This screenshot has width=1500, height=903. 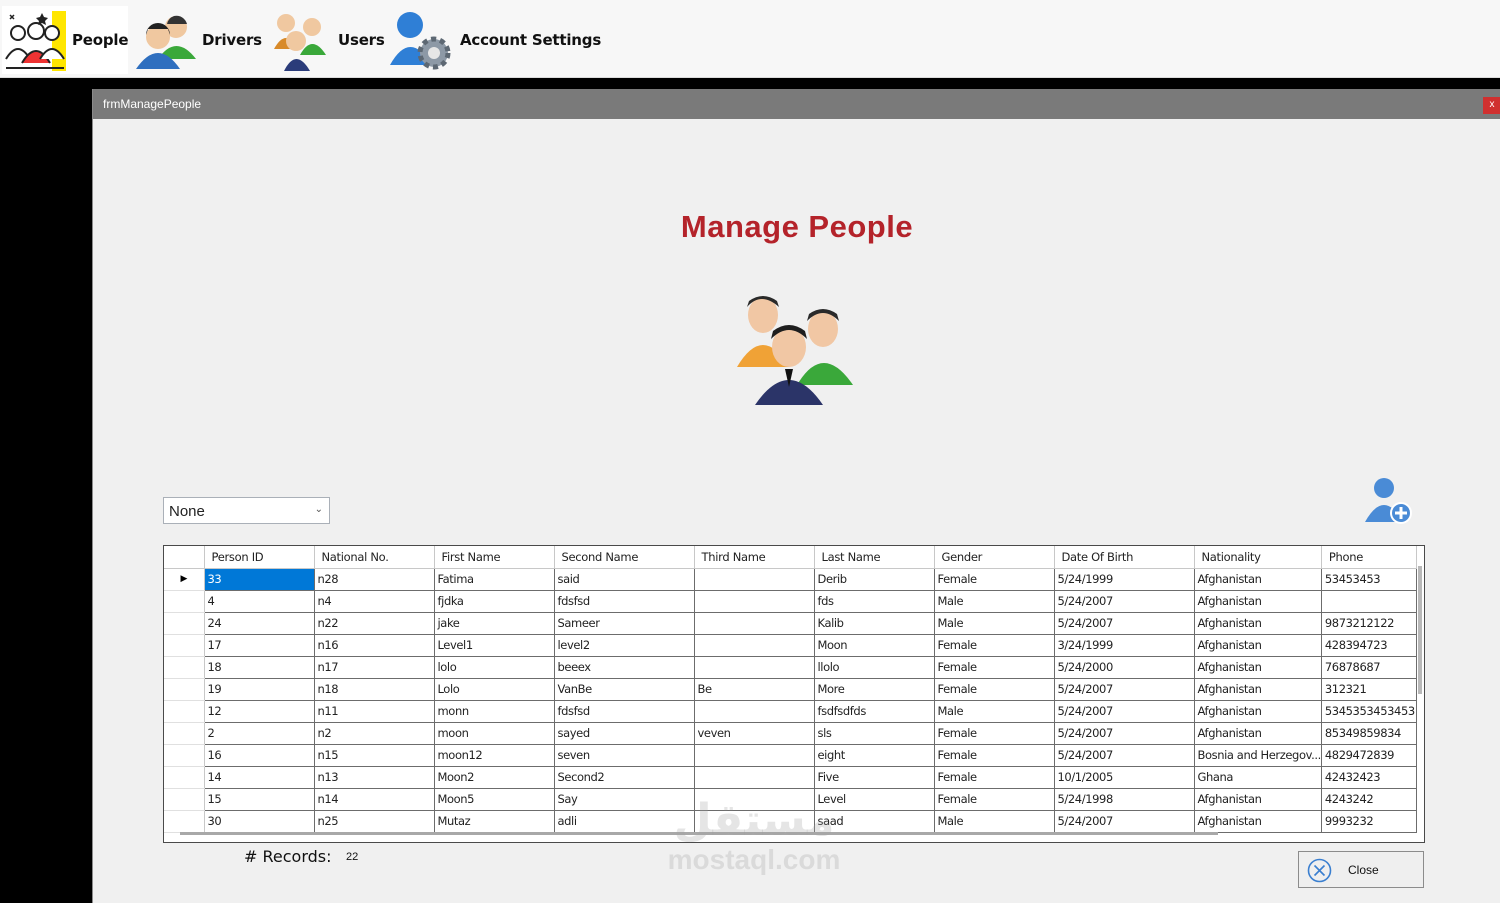 What do you see at coordinates (624, 557) in the screenshot?
I see `column-header: Second Name` at bounding box center [624, 557].